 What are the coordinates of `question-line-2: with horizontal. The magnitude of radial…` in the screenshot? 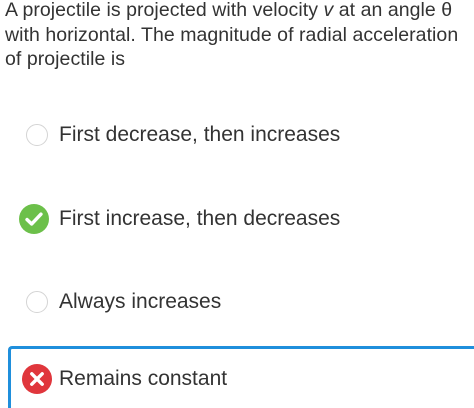 It's located at (232, 34).